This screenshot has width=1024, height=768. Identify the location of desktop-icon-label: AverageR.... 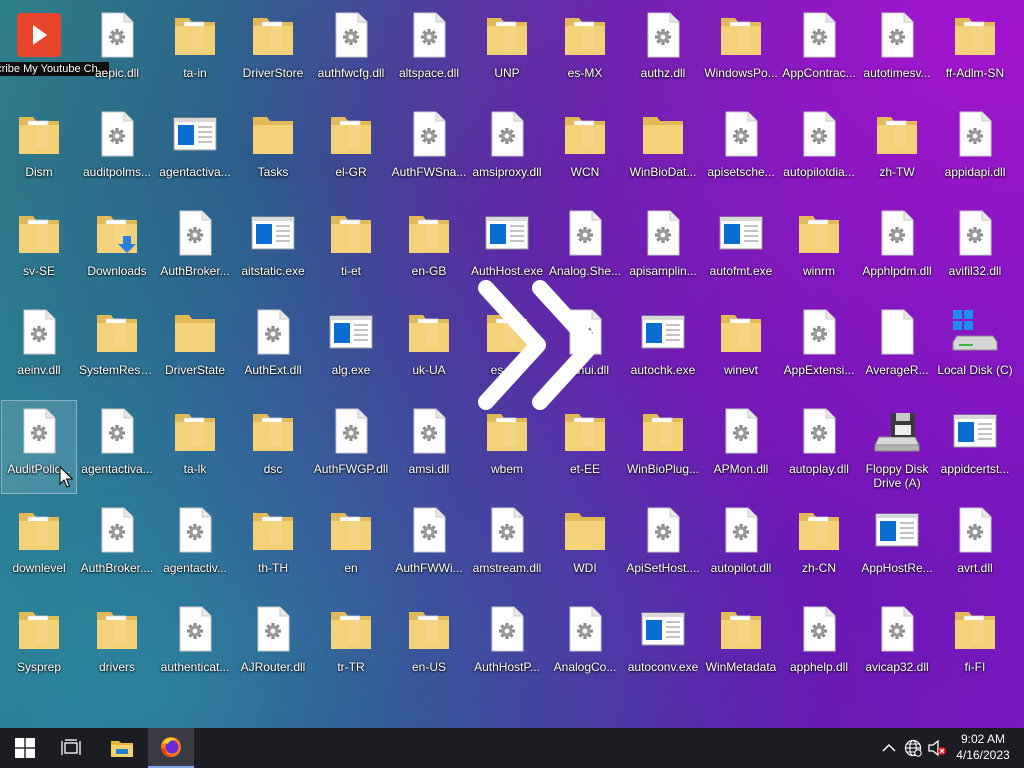
(897, 370).